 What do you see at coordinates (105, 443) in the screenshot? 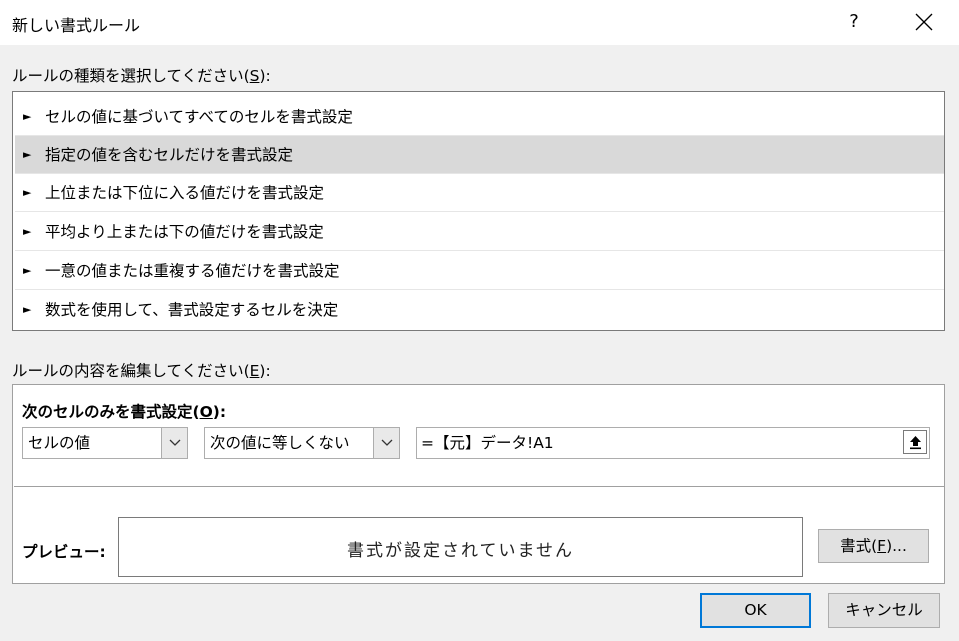
I see `condition-type-select: セルの値` at bounding box center [105, 443].